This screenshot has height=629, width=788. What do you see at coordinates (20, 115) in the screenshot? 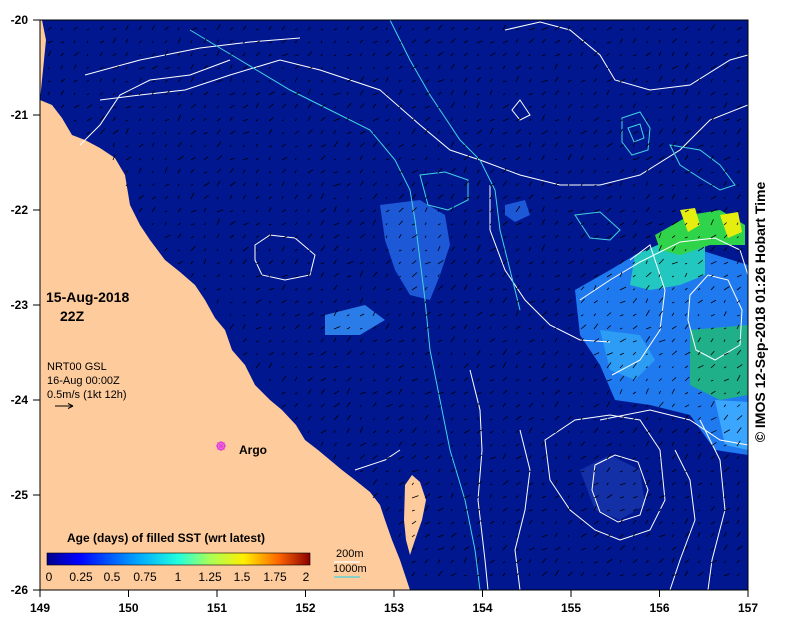
I see `lat-tick-21: -21` at bounding box center [20, 115].